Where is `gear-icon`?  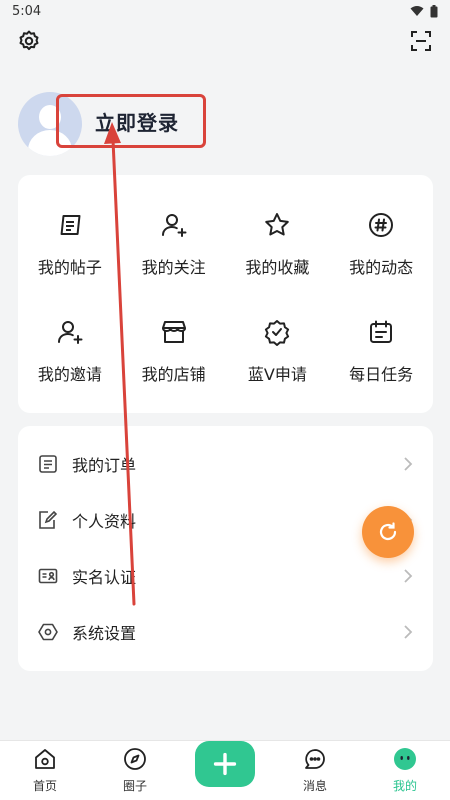
gear-icon is located at coordinates (29, 40).